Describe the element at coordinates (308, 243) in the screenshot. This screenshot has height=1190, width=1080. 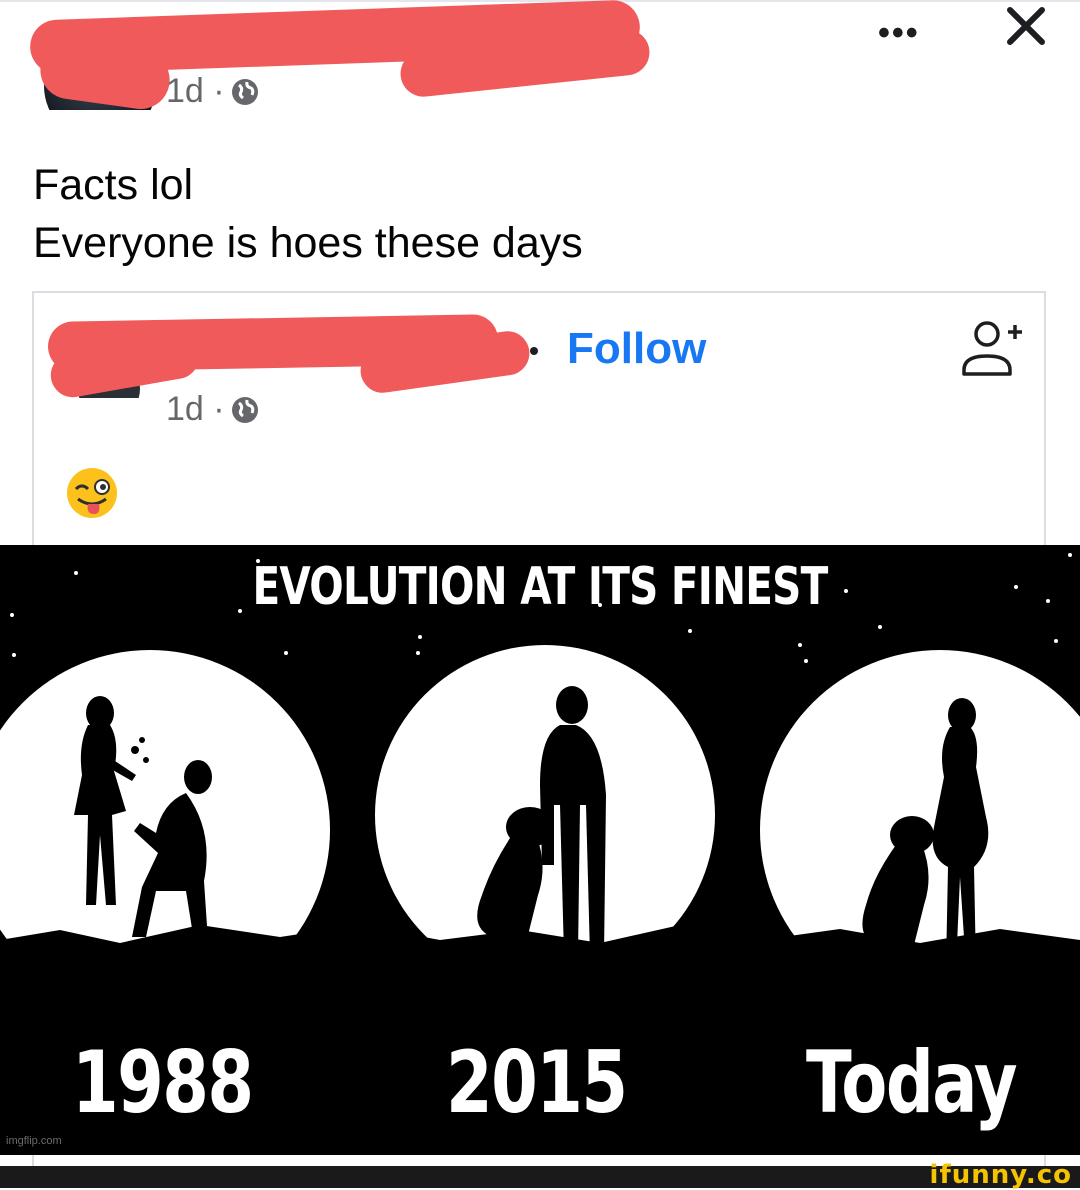
I see `post-text-line: Everyone is hoes these days` at that location.